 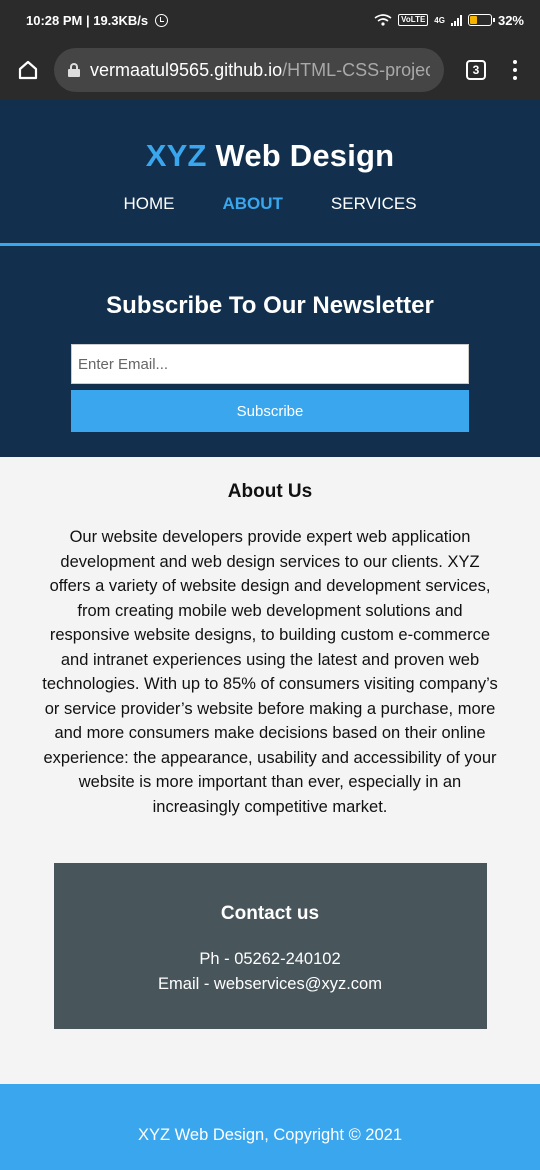 I want to click on status-left: 10:28 PM | 19.3KB/s, so click(x=97, y=20).